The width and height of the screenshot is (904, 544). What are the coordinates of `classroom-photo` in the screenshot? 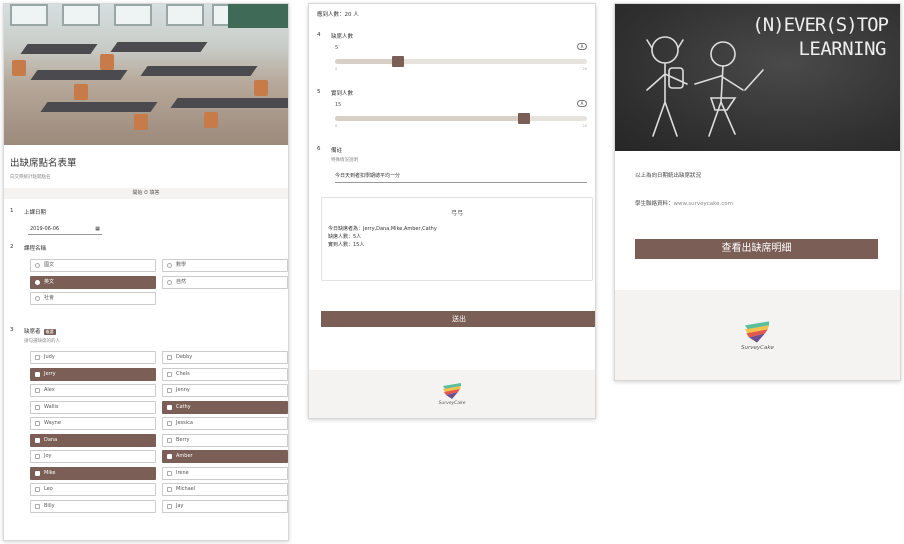 It's located at (146, 74).